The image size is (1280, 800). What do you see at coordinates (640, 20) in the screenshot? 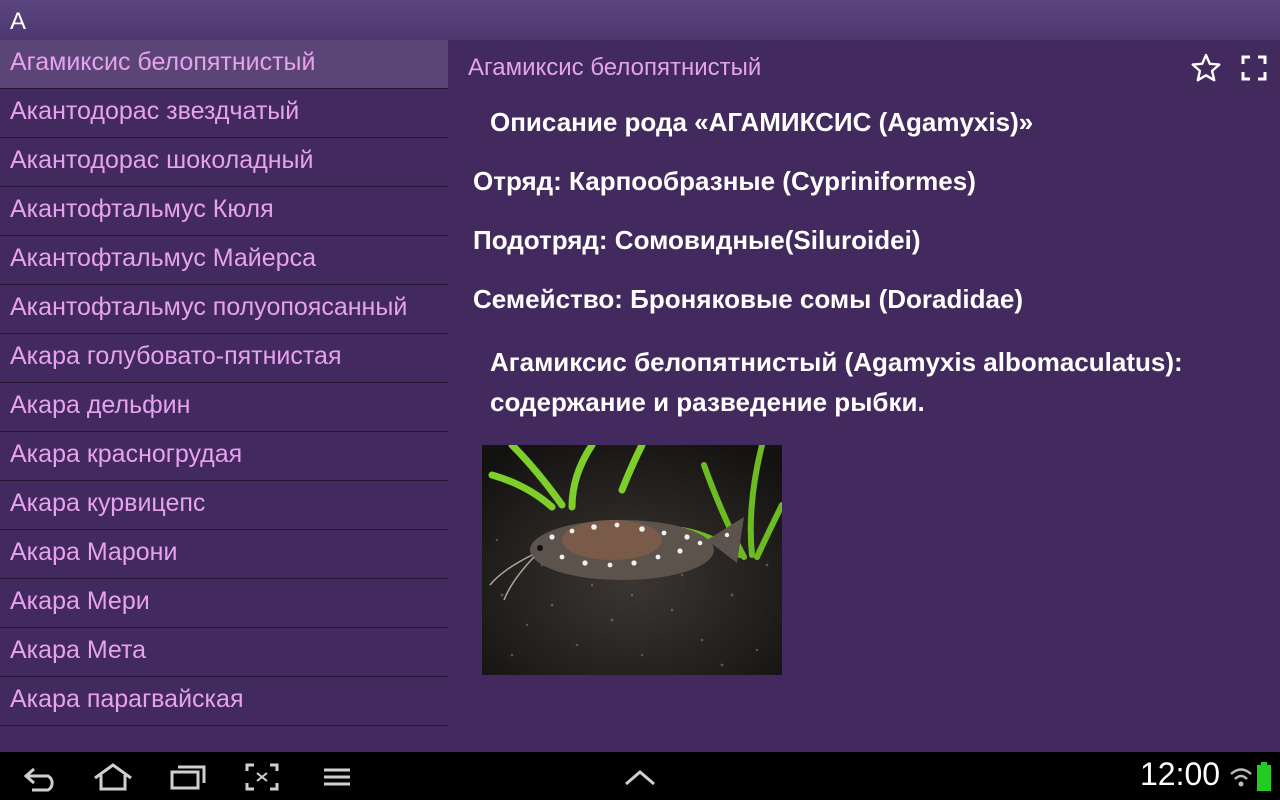
I see `index-letter-header: A` at bounding box center [640, 20].